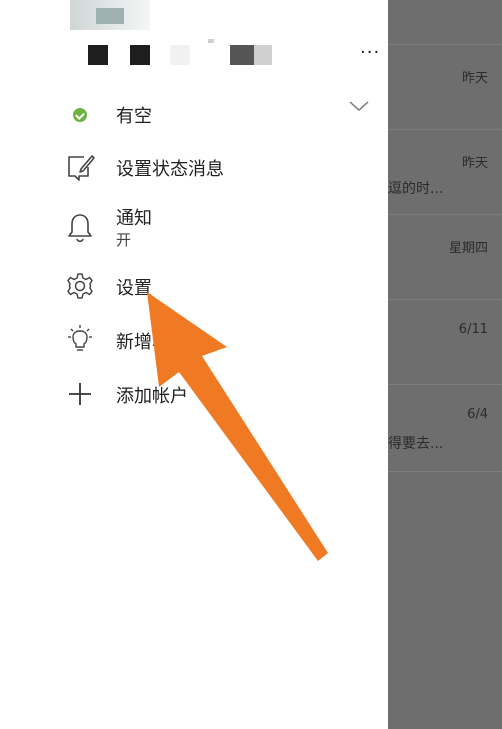  I want to click on add-account-label: 添加帐户, so click(152, 396).